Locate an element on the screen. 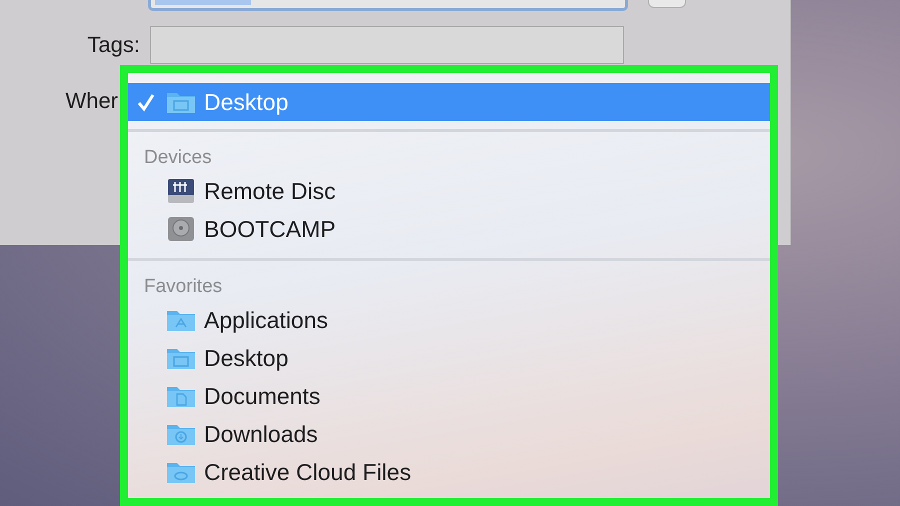  menu-item: BOOTCAMP is located at coordinates (449, 229).